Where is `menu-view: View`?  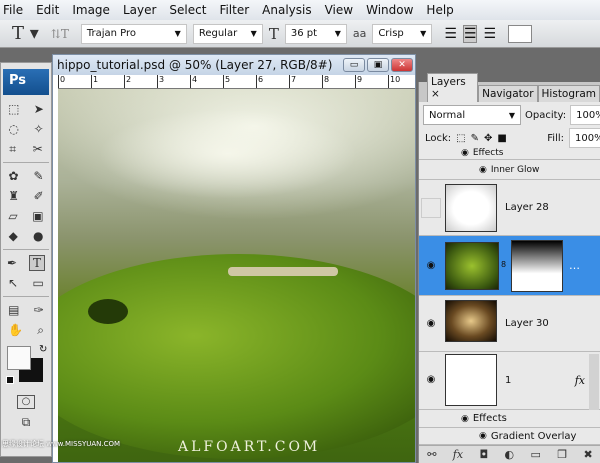
menu-view: View is located at coordinates (339, 10).